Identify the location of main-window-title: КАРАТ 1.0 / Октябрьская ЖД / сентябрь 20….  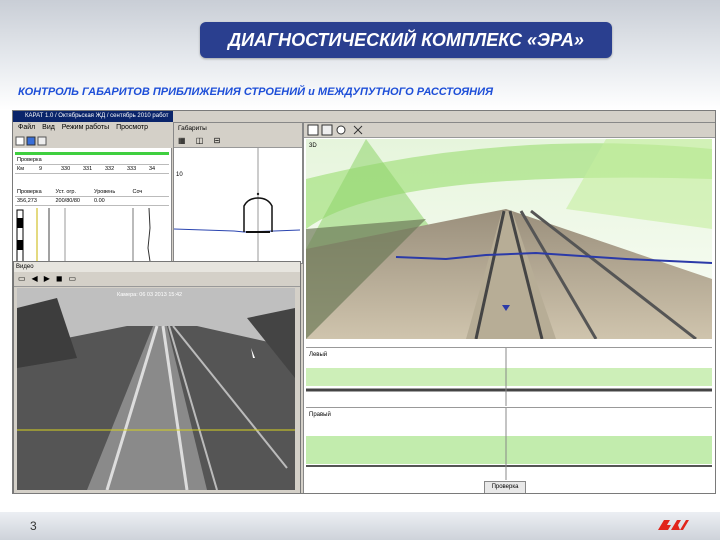
(93, 116).